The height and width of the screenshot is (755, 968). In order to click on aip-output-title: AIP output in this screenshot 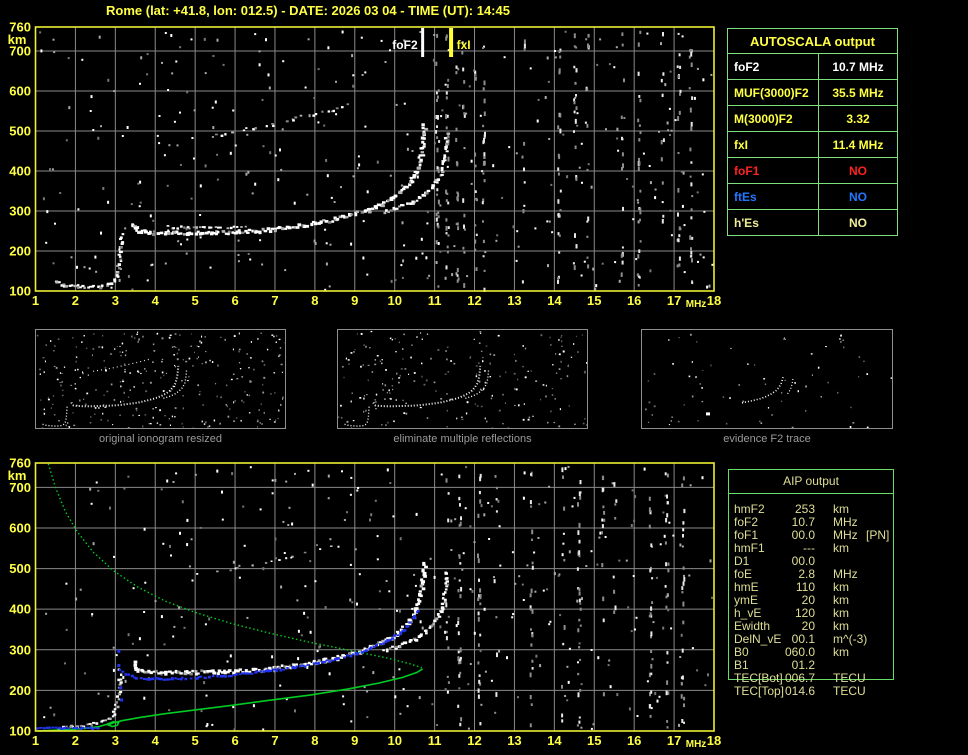, I will do `click(811, 482)`.